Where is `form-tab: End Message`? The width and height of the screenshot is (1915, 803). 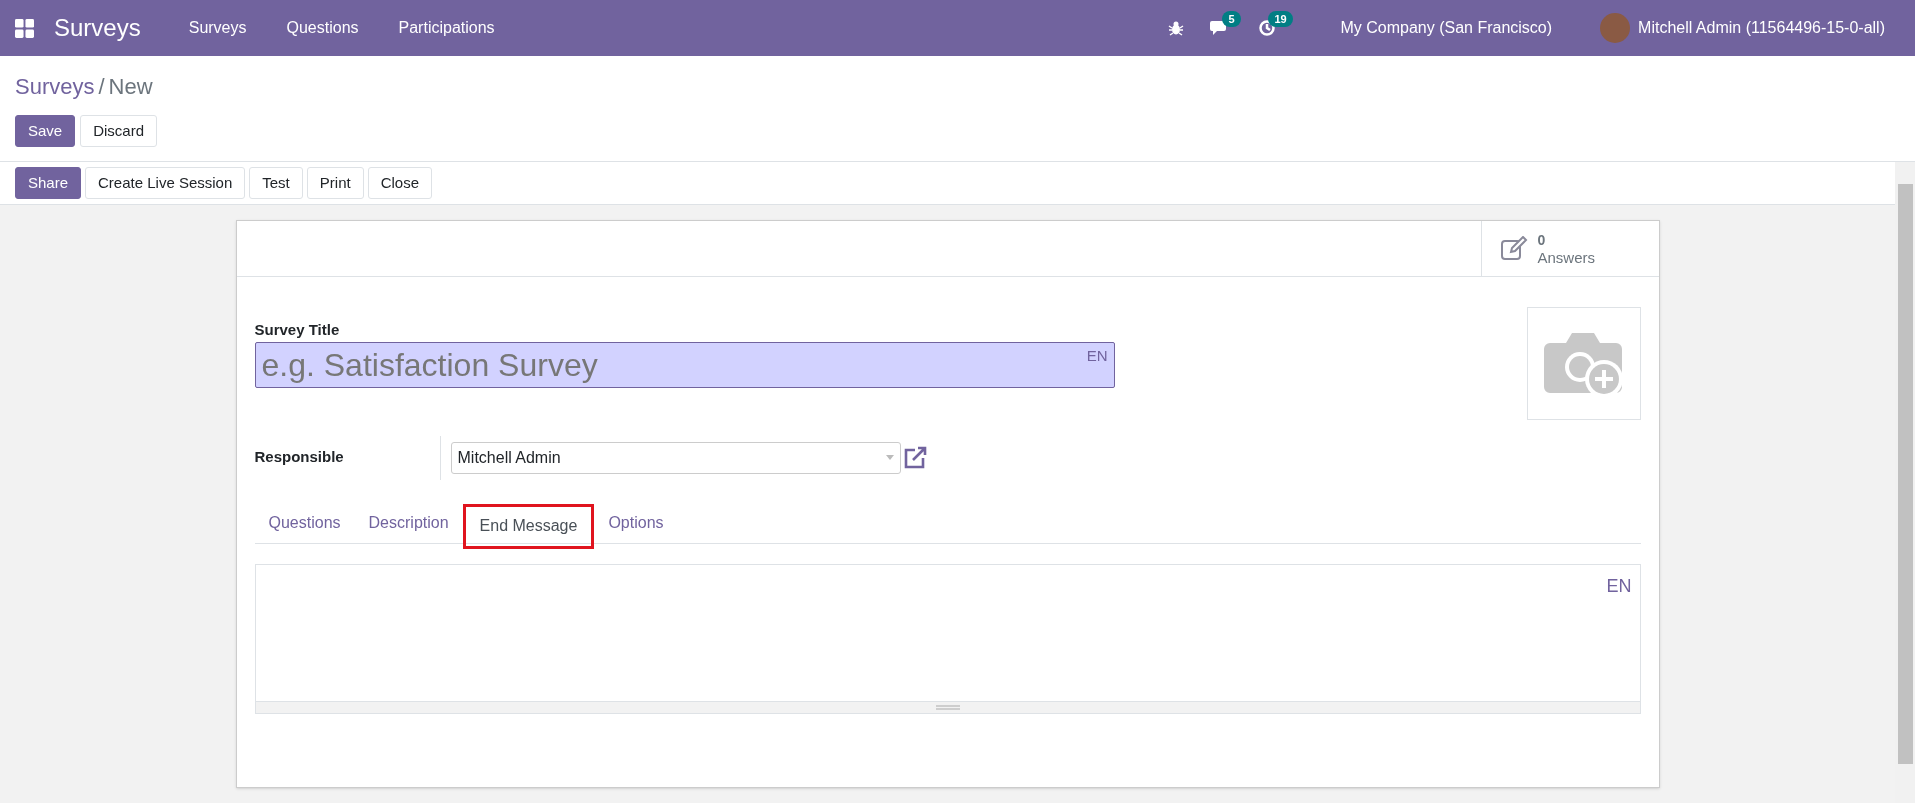 form-tab: End Message is located at coordinates (528, 526).